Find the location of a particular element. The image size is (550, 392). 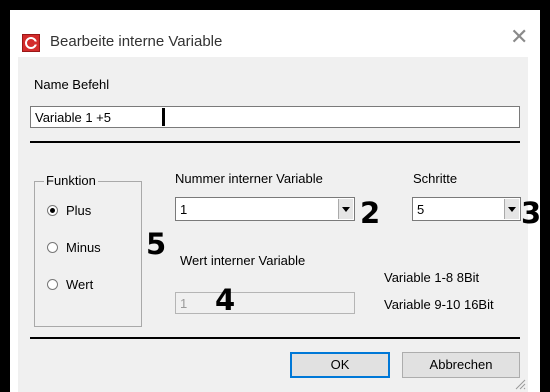

radio-plus-button is located at coordinates (52, 210).